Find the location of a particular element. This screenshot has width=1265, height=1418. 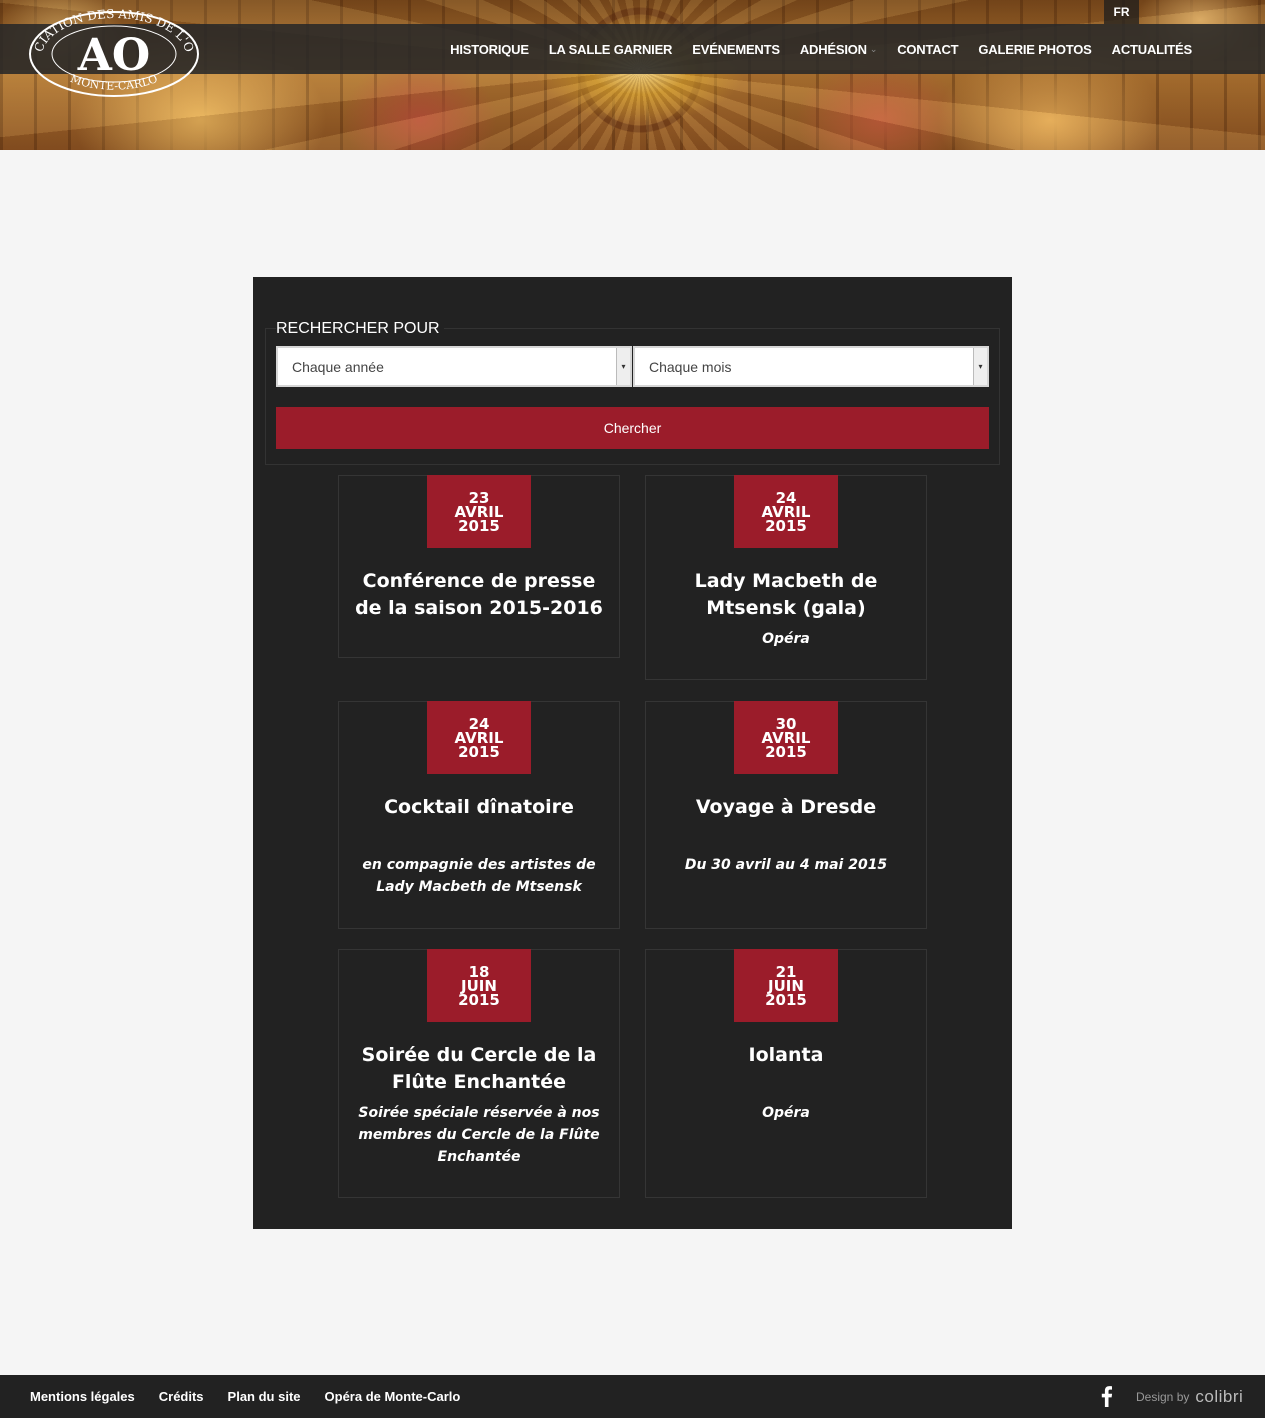

nav-evenements: EVÉNEMENTS is located at coordinates (736, 49).